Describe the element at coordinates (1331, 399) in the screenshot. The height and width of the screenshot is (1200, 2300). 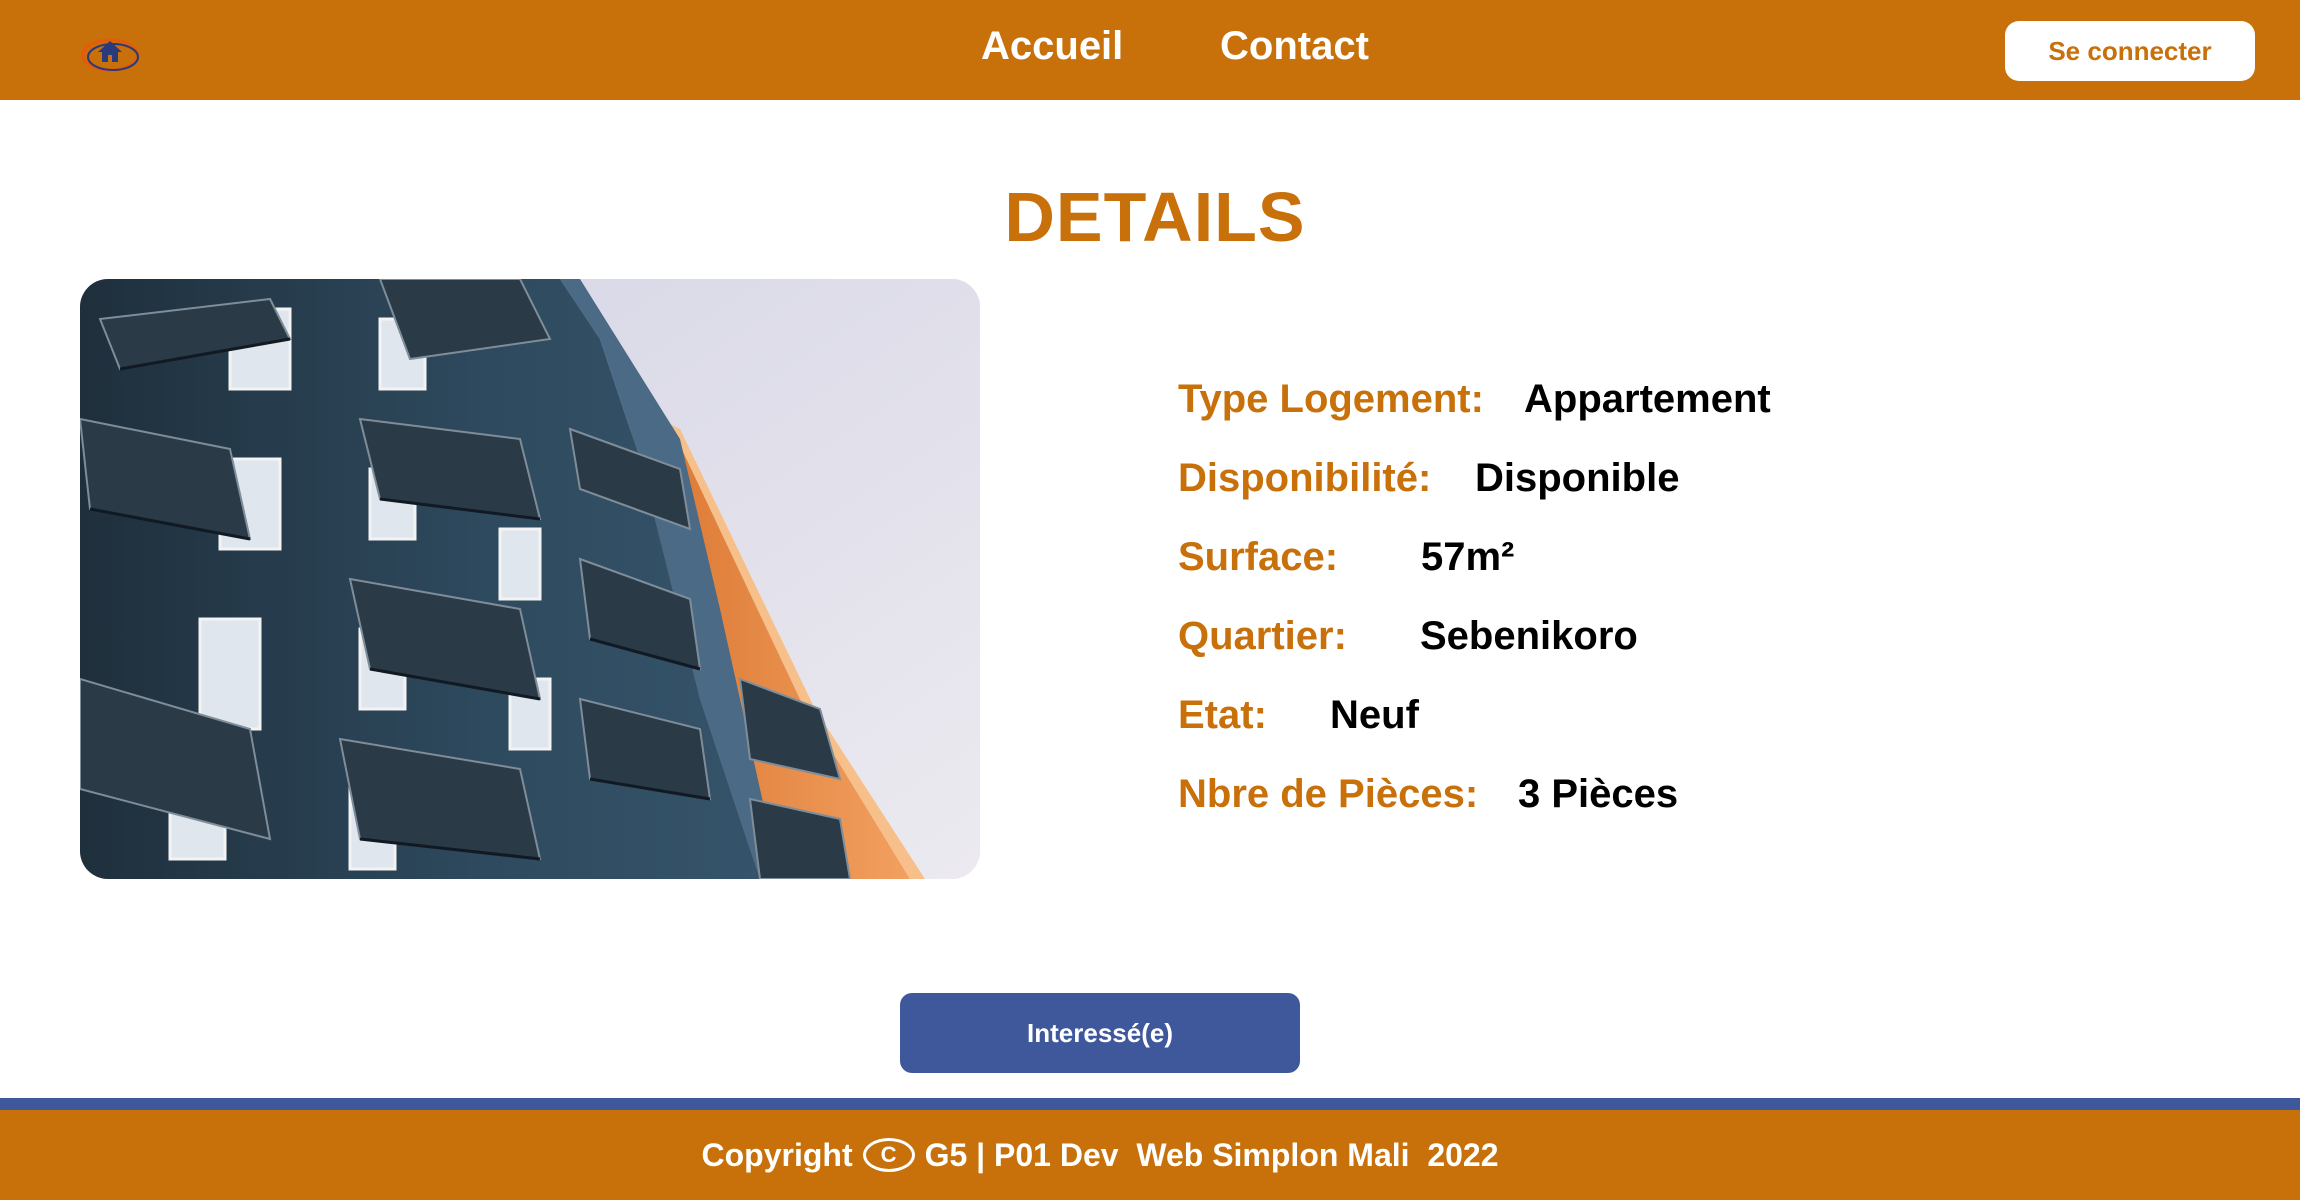
I see `detail-label-type: Type Logement:` at that location.